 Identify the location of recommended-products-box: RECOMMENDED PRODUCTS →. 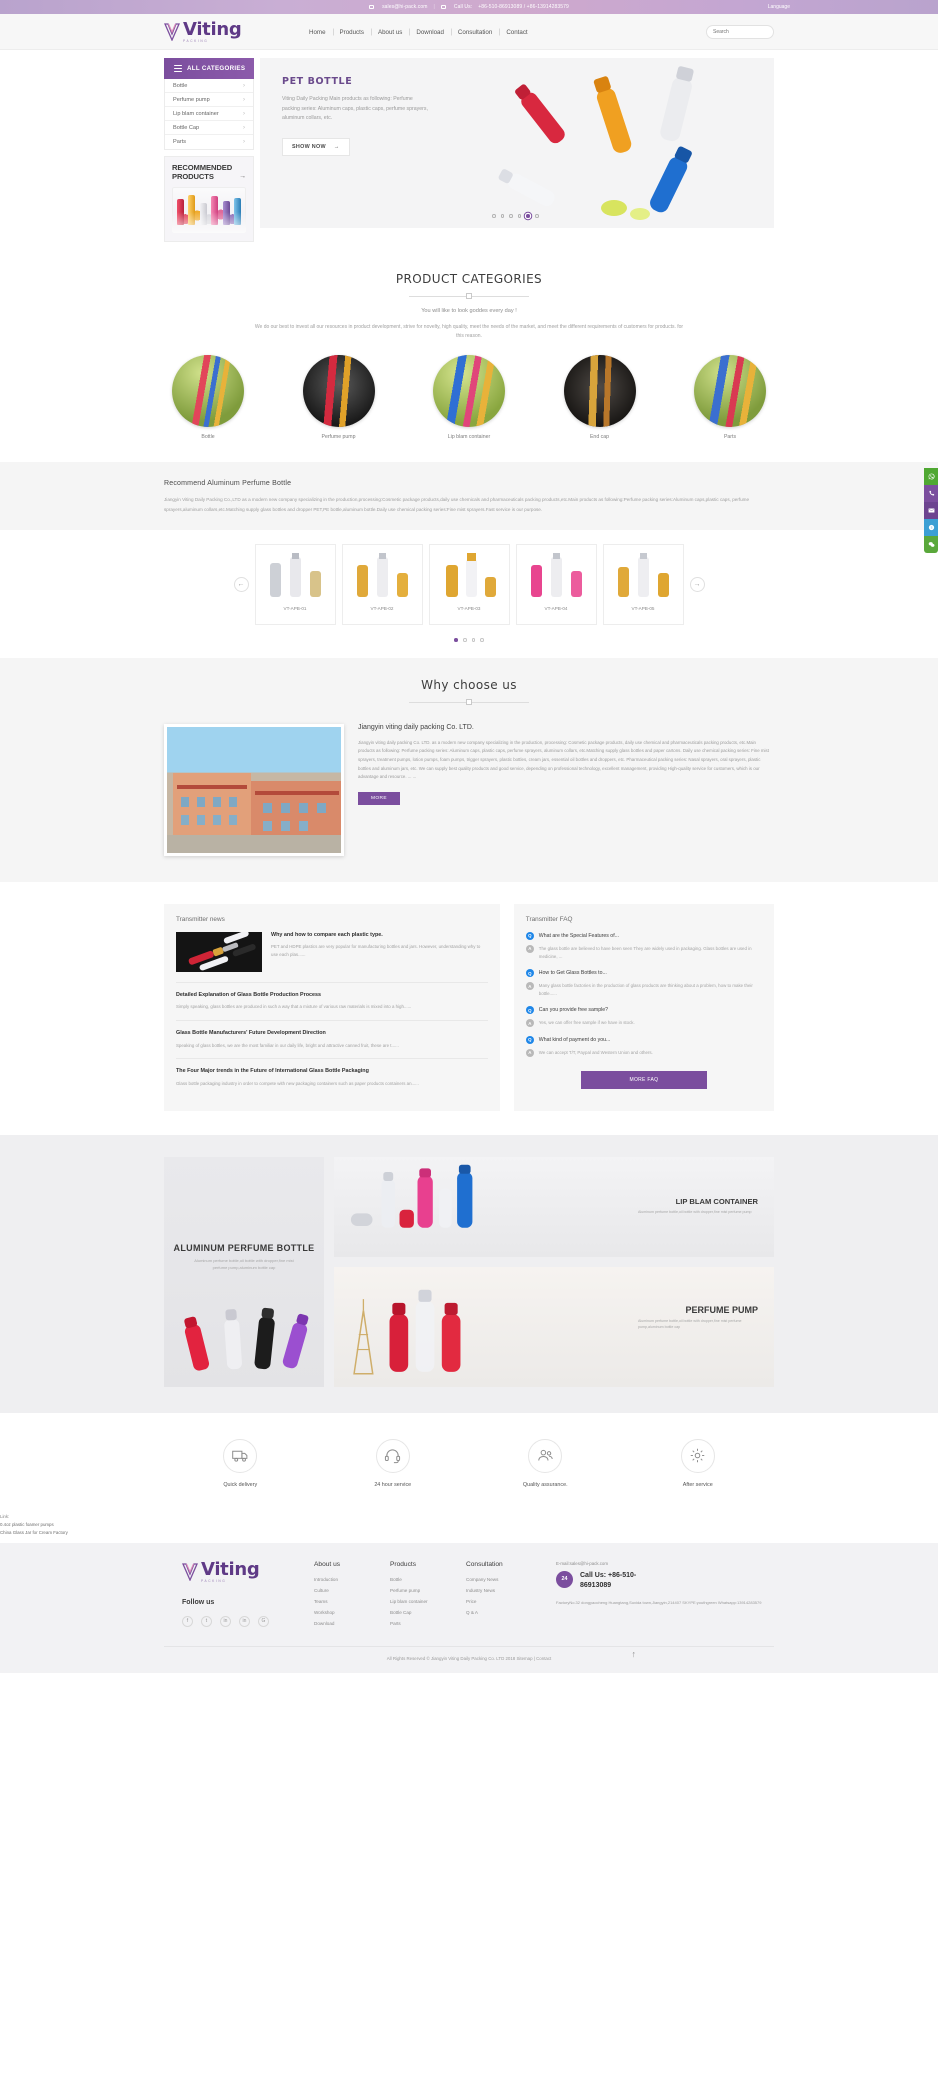
(209, 199).